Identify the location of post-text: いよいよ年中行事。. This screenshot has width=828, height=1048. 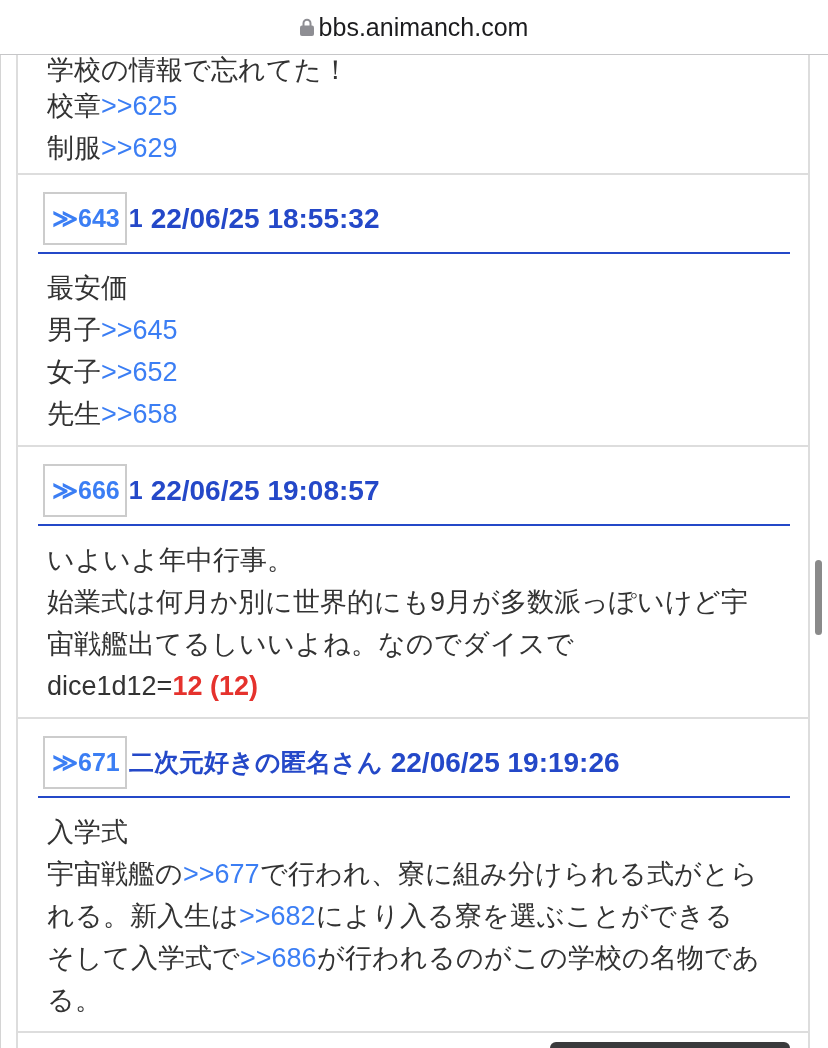
(171, 560).